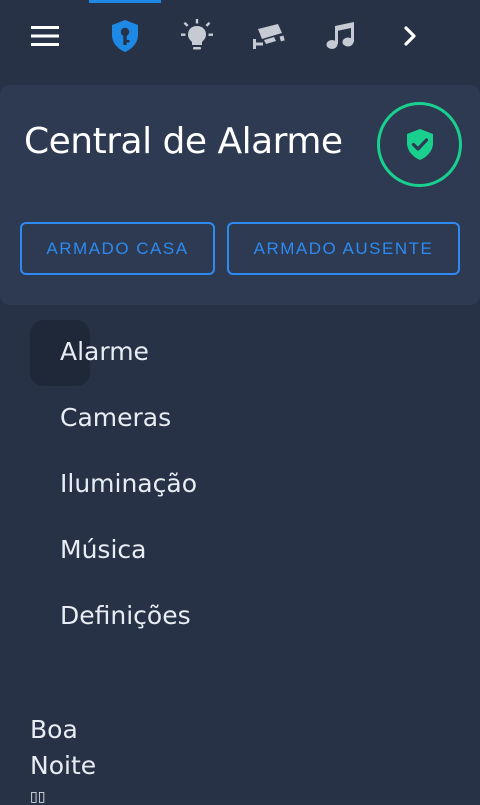 The image size is (480, 805). Describe the element at coordinates (63, 765) in the screenshot. I see `greeting-line-2: Noite` at that location.